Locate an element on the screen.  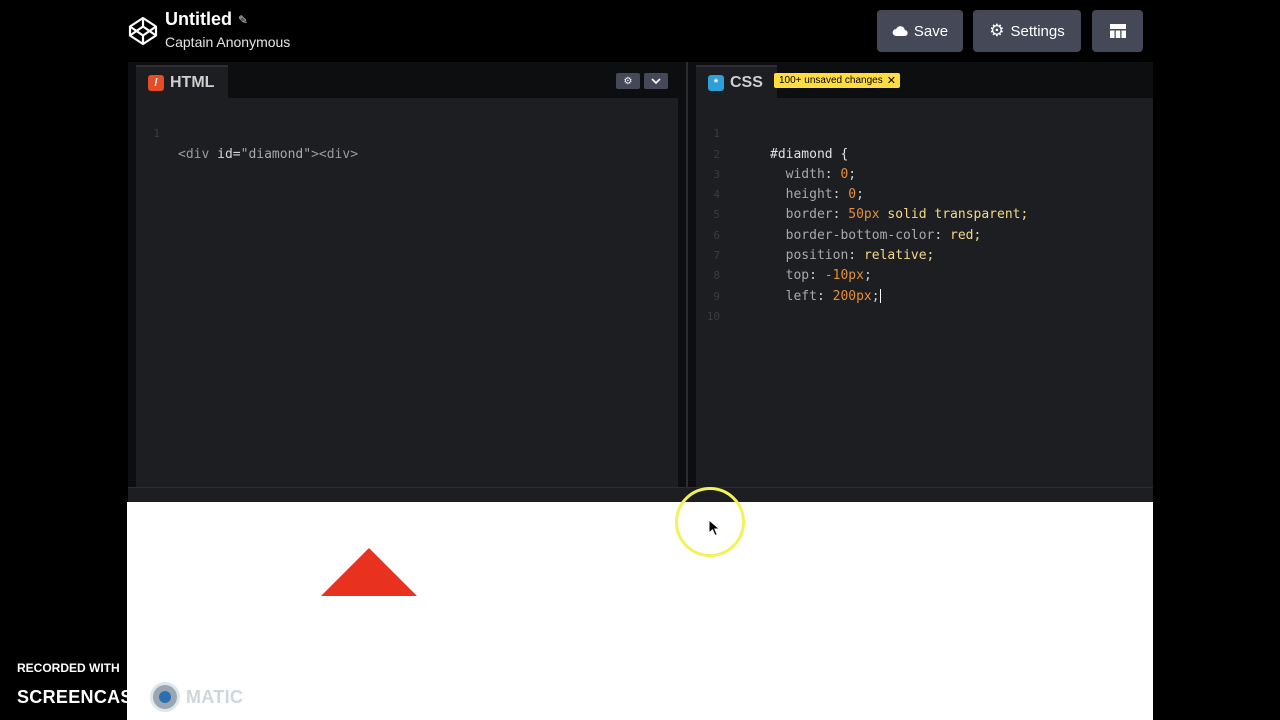
code-line: 7 top: -10px; is located at coordinates (924, 254).